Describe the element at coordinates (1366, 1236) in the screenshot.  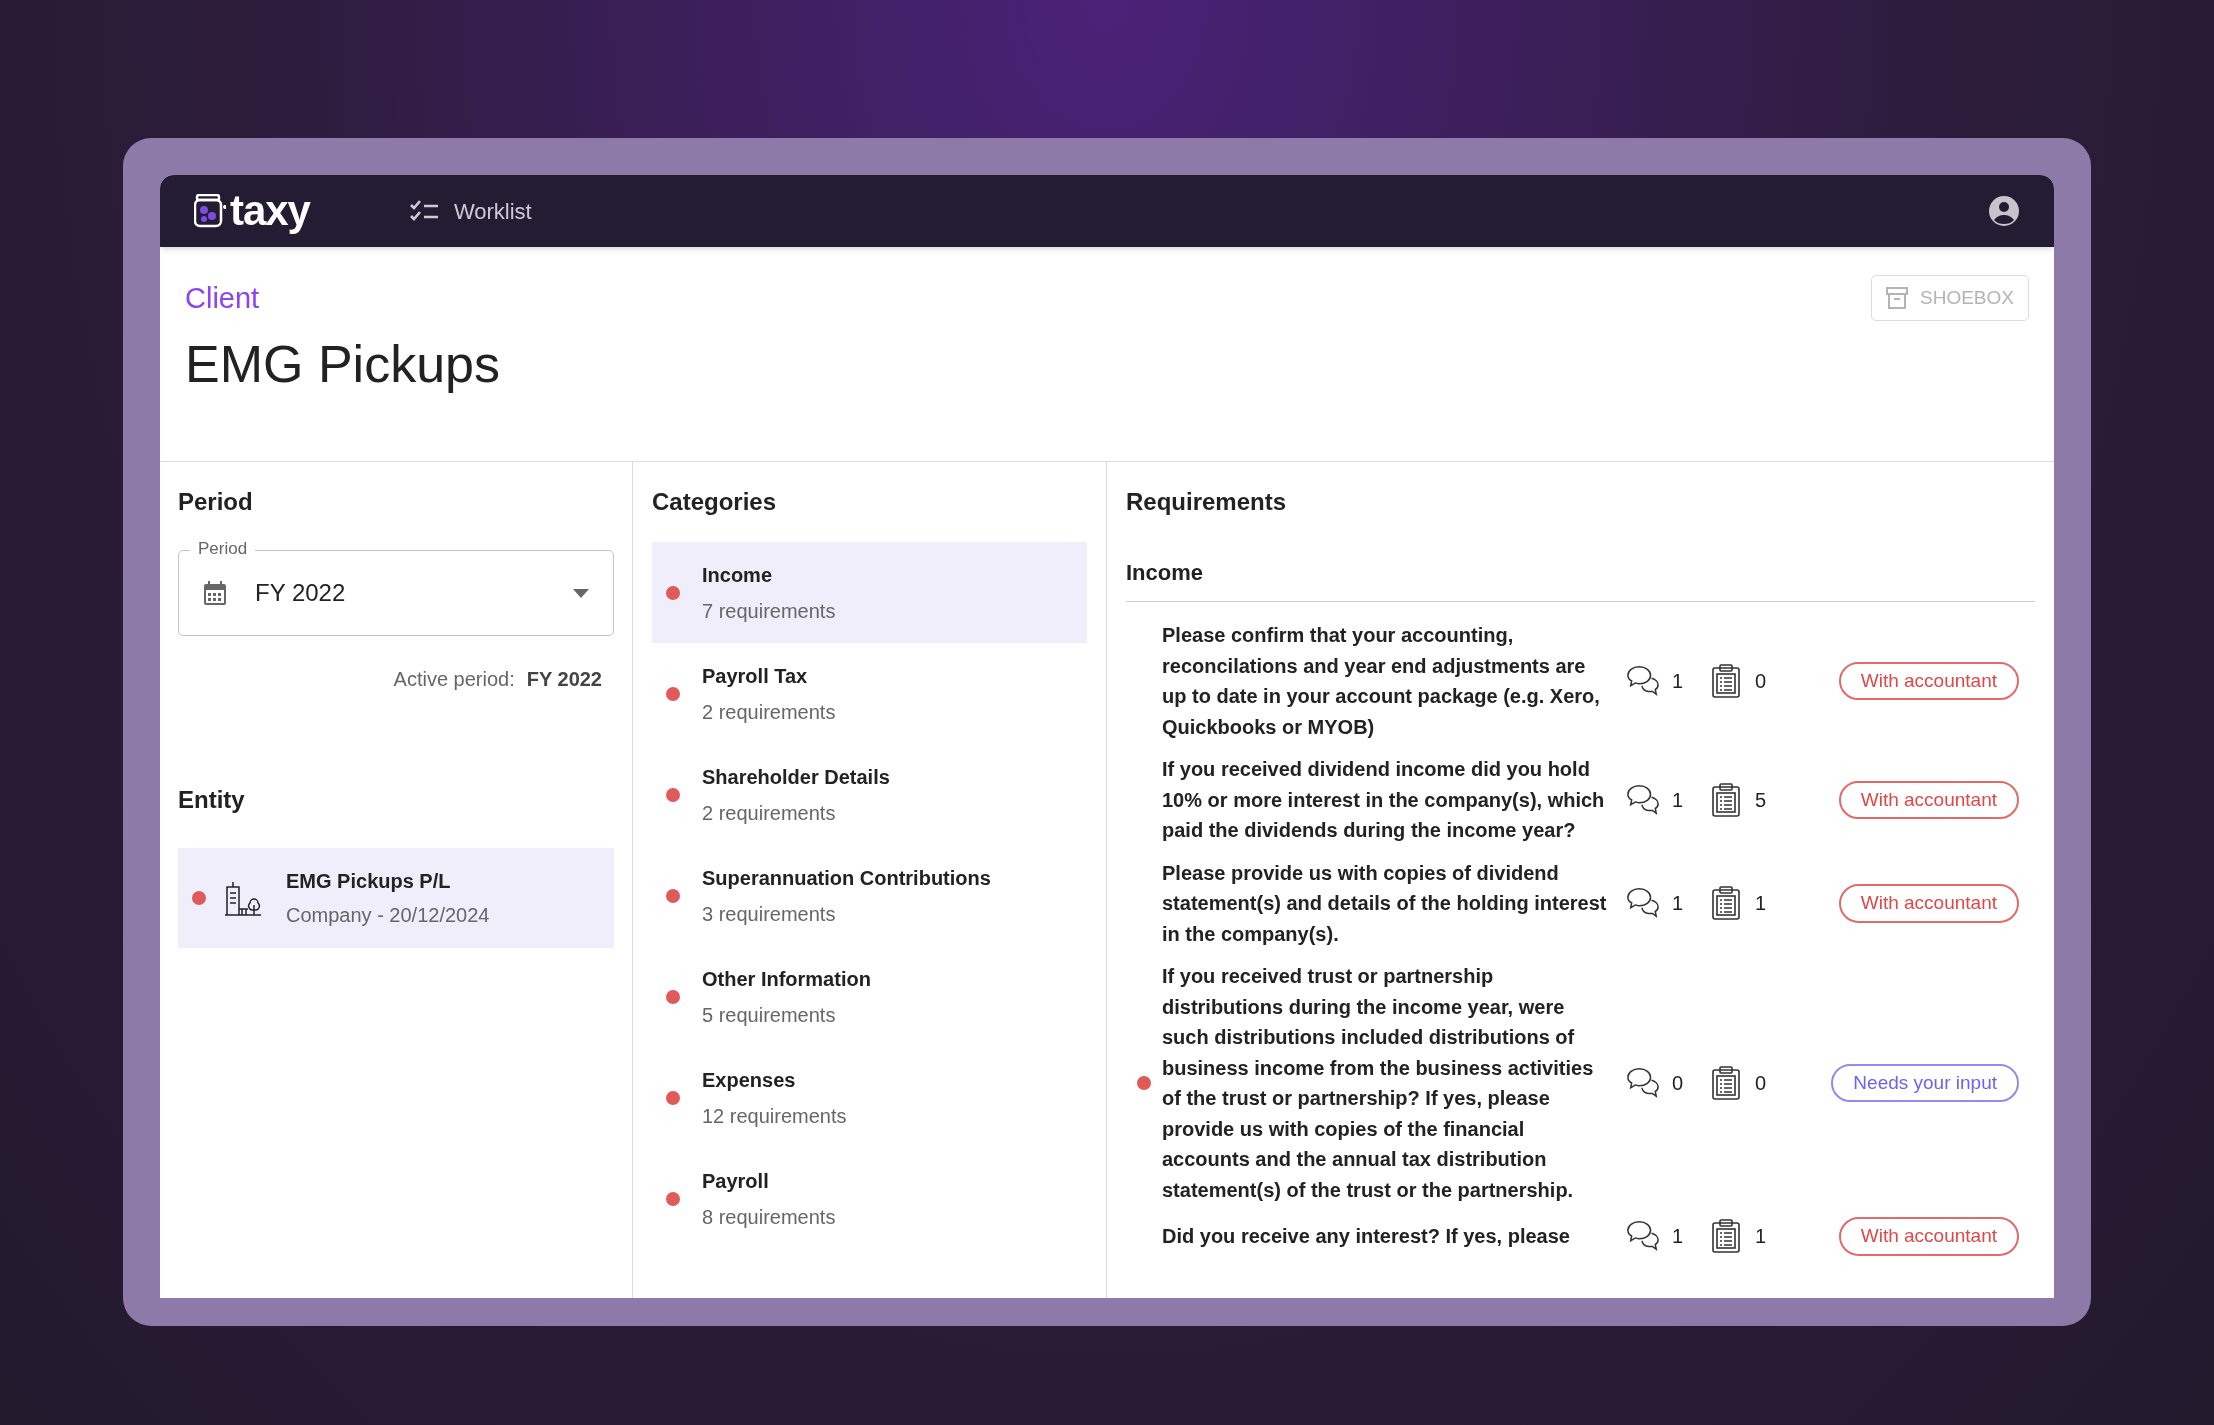
I see `requirement-text: Did you receive any interest? If yes, please` at that location.